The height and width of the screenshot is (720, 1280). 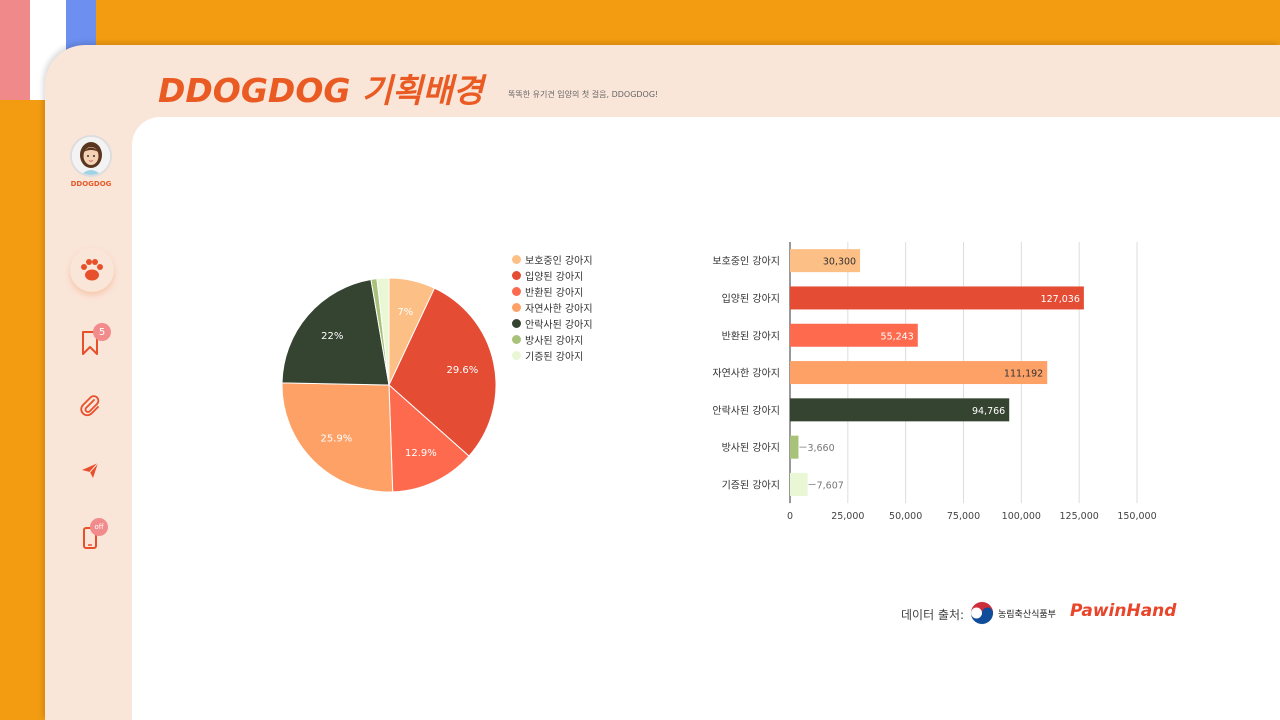 What do you see at coordinates (1060, 299) in the screenshot?
I see `bar-value-label: 127,036` at bounding box center [1060, 299].